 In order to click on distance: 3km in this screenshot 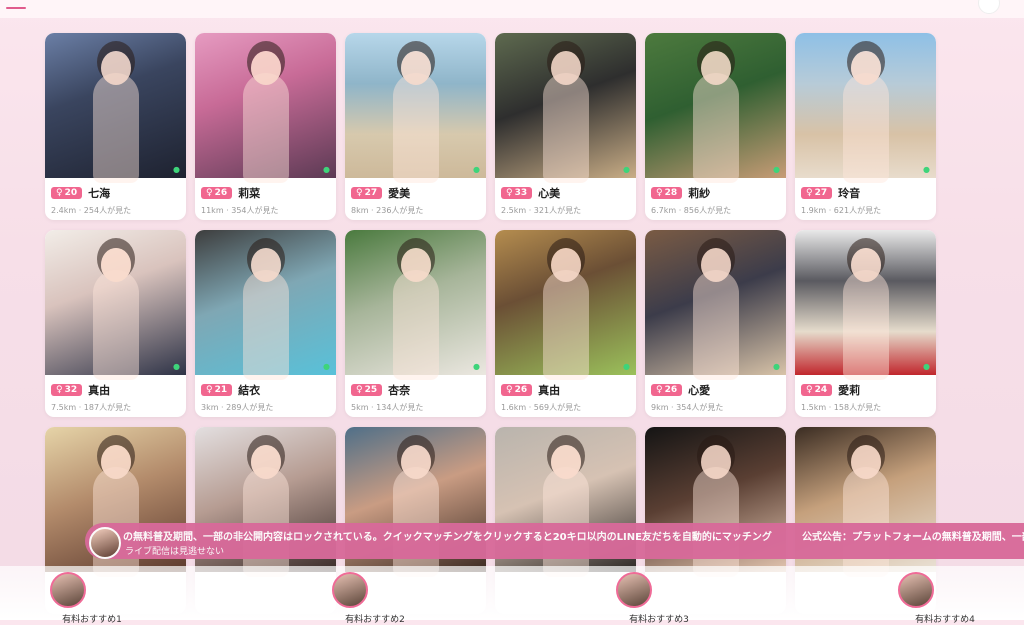, I will do `click(210, 407)`.